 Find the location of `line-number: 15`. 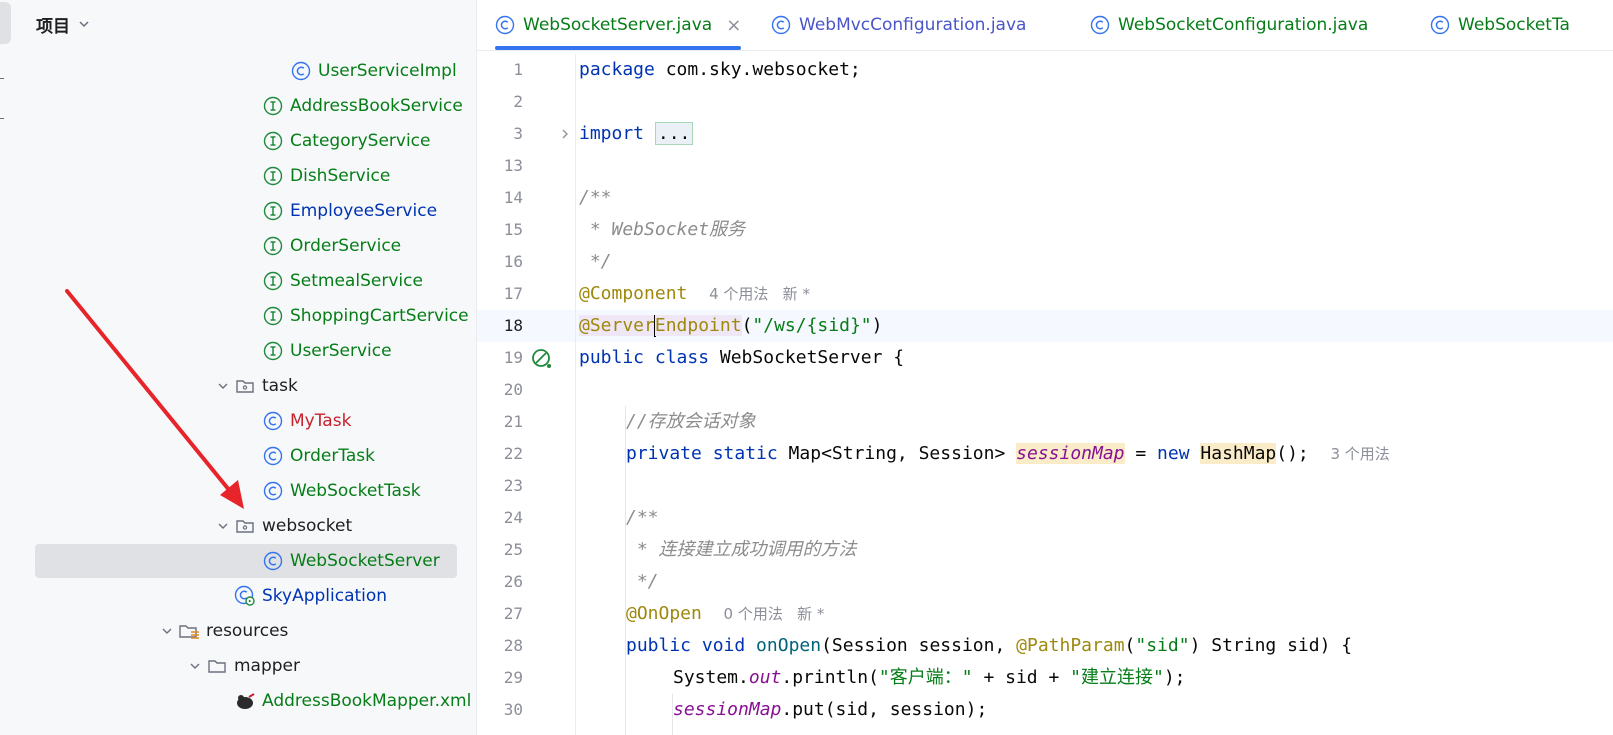

line-number: 15 is located at coordinates (513, 229).